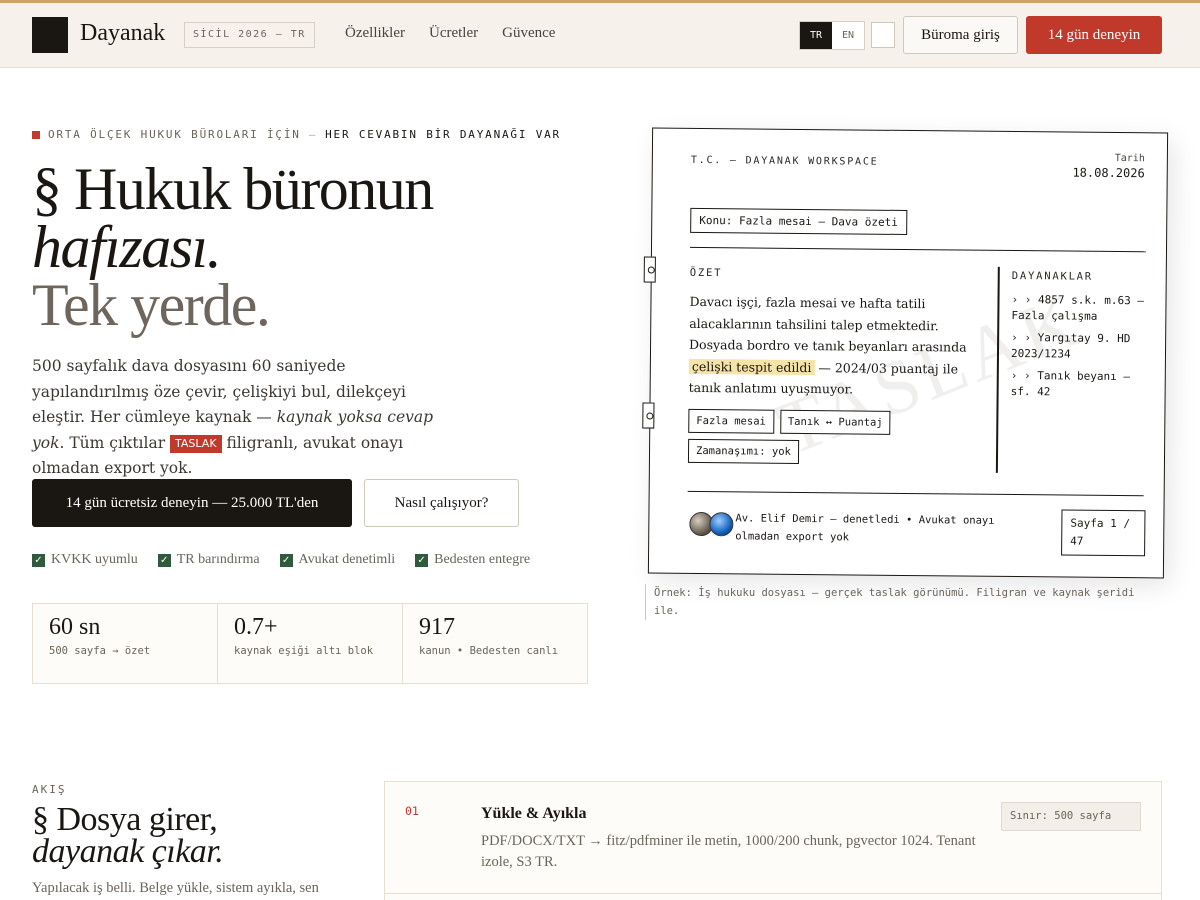  Describe the element at coordinates (453, 33) in the screenshot. I see `nav-link-pricing: Ücretler` at that location.